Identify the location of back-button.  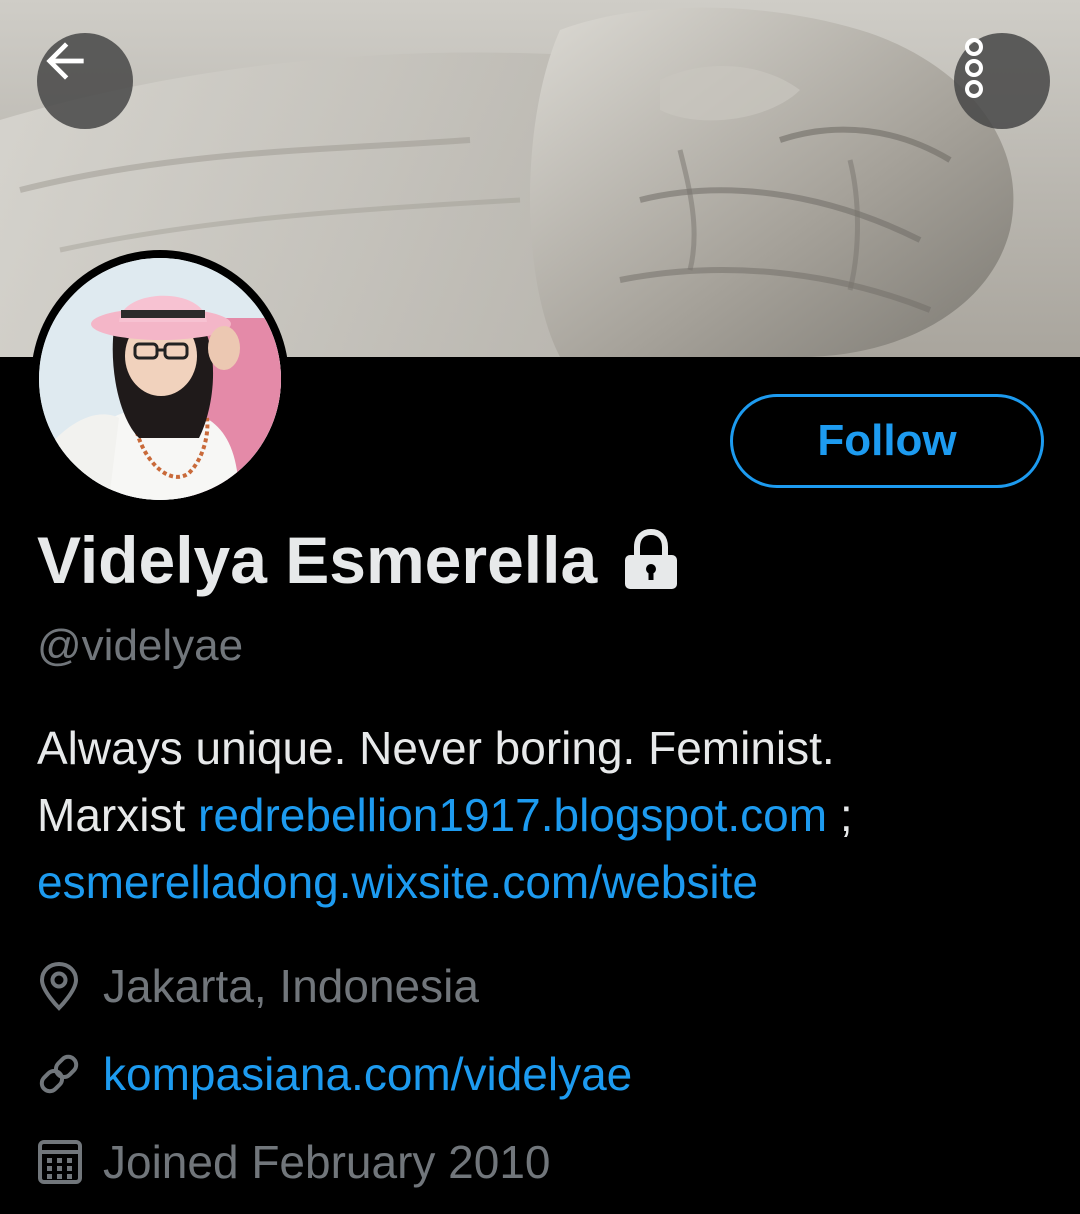
(85, 81).